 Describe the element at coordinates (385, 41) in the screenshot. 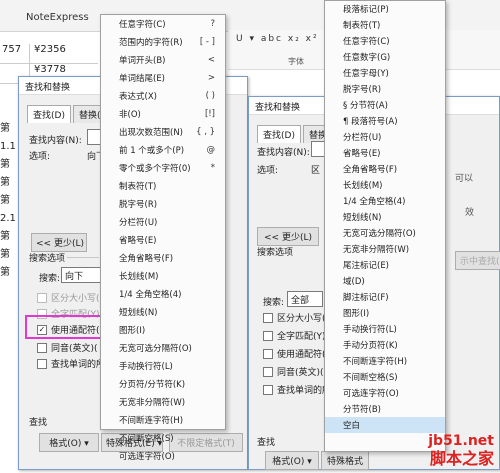

I see `menu-item: 任意字符(C)` at that location.